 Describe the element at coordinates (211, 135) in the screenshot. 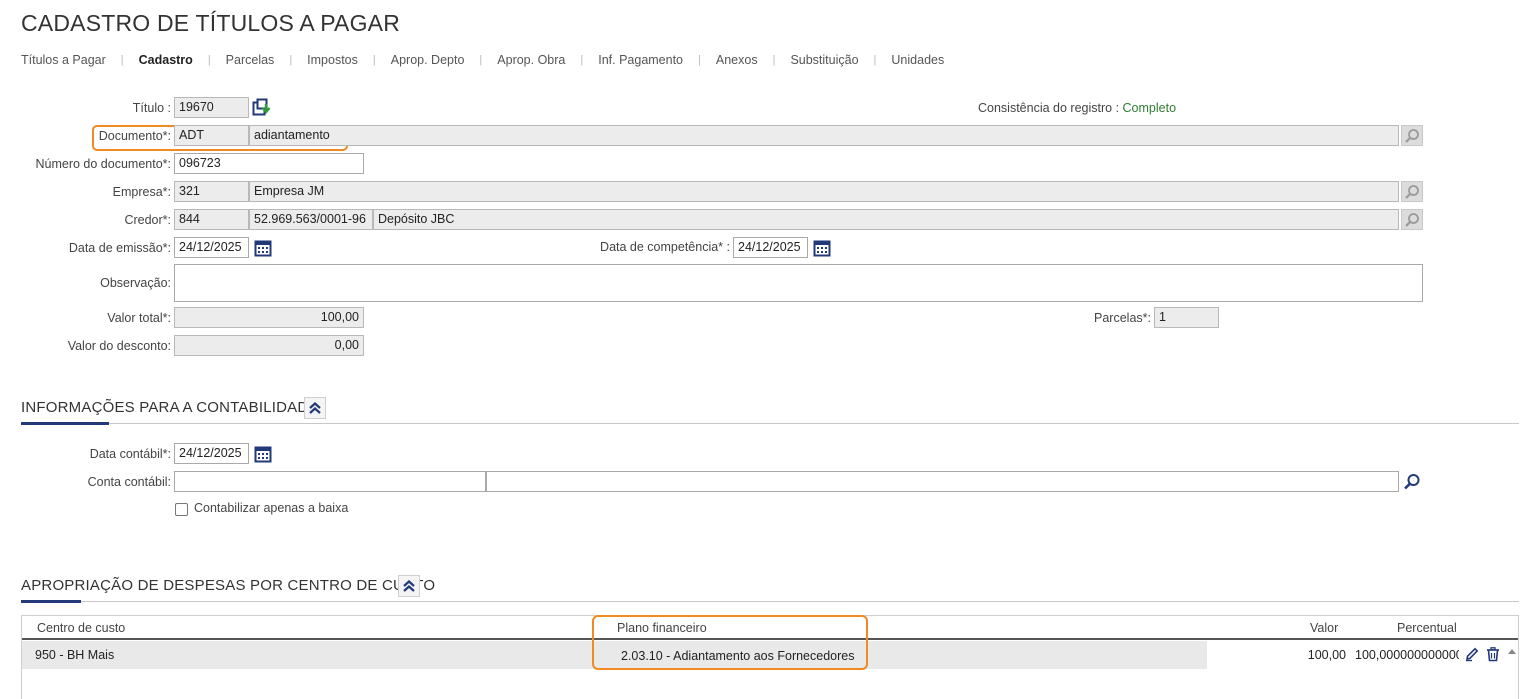

I see `documento-code-field: ADT` at that location.